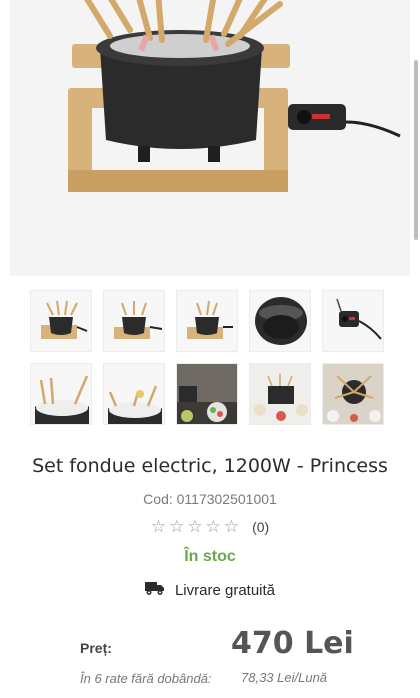  What do you see at coordinates (416, 150) in the screenshot?
I see `page-scrollbar` at bounding box center [416, 150].